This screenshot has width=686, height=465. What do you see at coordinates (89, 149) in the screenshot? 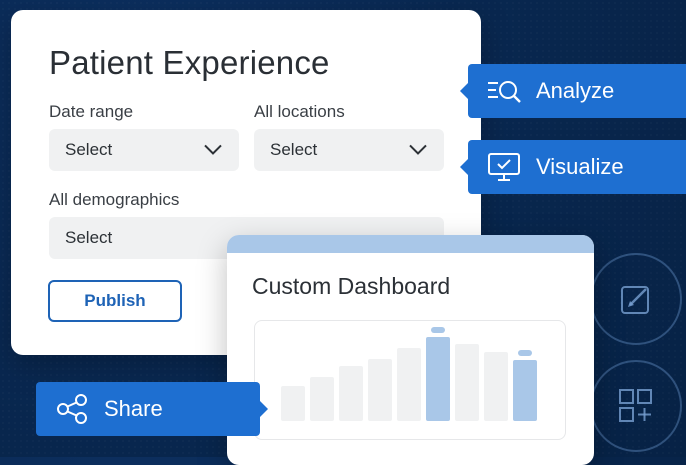
I see `date-range-value: Select` at bounding box center [89, 149].